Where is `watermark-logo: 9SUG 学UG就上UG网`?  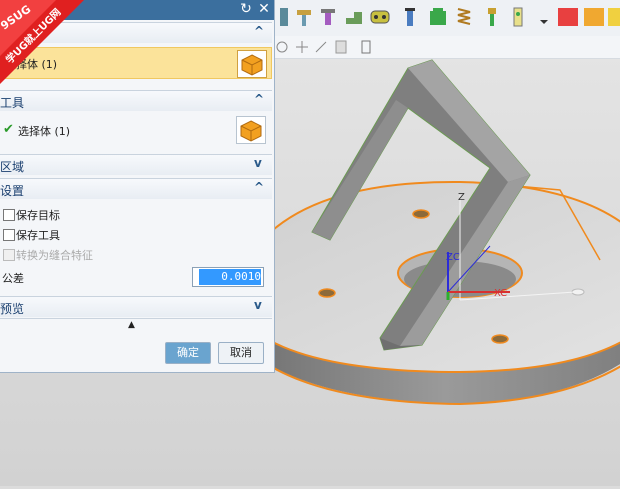 watermark-logo: 9SUG 学UG就上UG网 is located at coordinates (42, 42).